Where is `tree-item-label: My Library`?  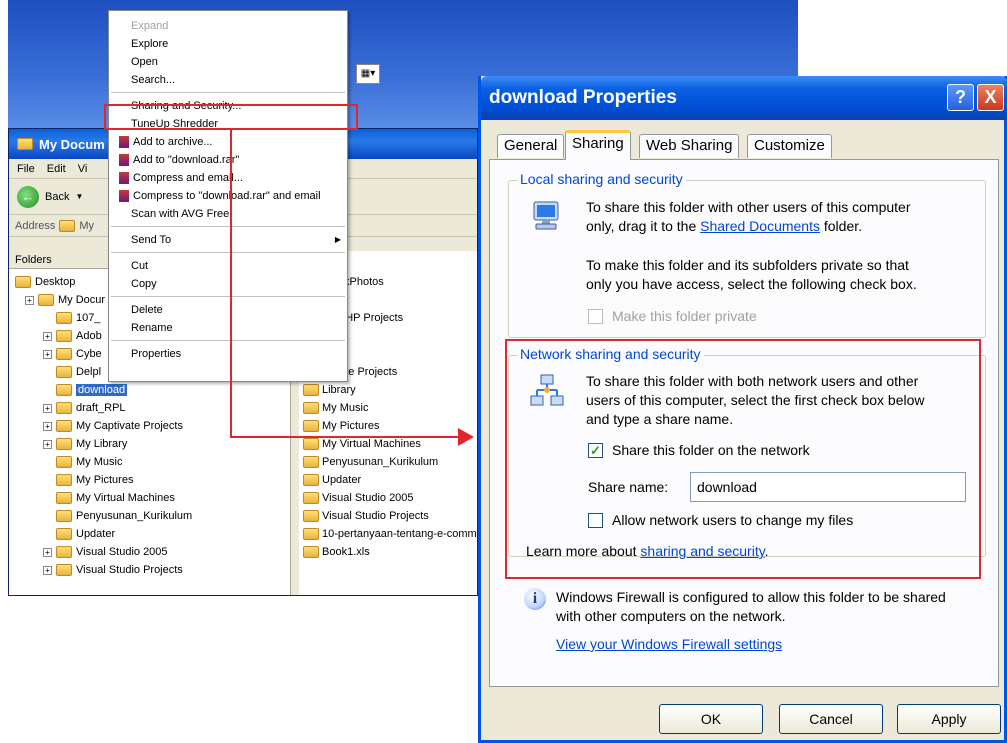
tree-item-label: My Library is located at coordinates (102, 444).